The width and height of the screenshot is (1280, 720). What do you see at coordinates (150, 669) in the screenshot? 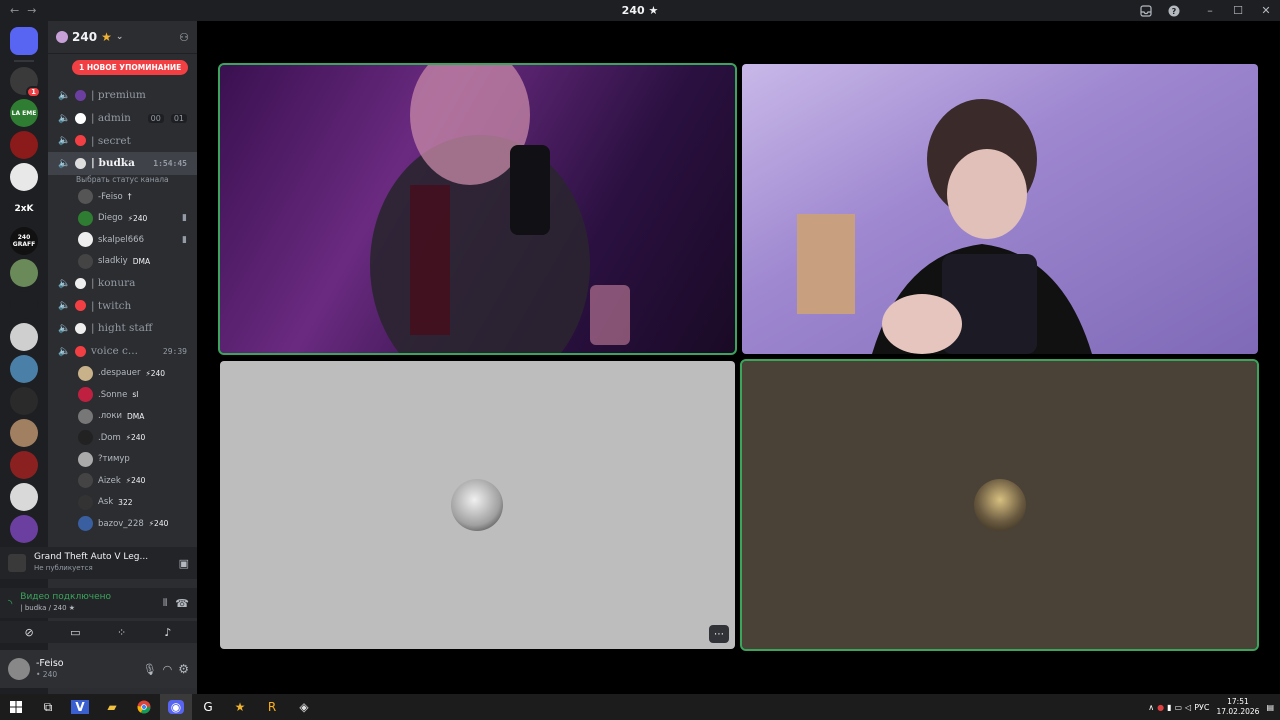
I see `microphone-icon: 🎙` at bounding box center [150, 669].